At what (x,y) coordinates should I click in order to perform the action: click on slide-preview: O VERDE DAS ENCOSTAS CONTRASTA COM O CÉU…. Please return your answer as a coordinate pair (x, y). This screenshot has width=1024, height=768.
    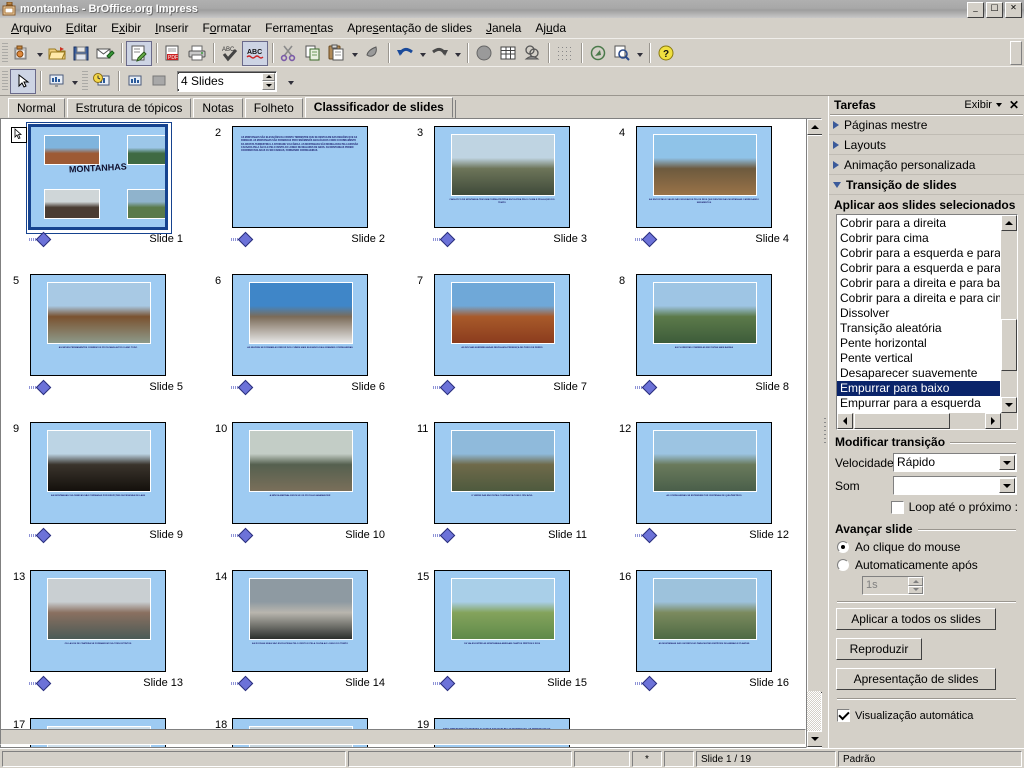
    Looking at the image, I should click on (502, 473).